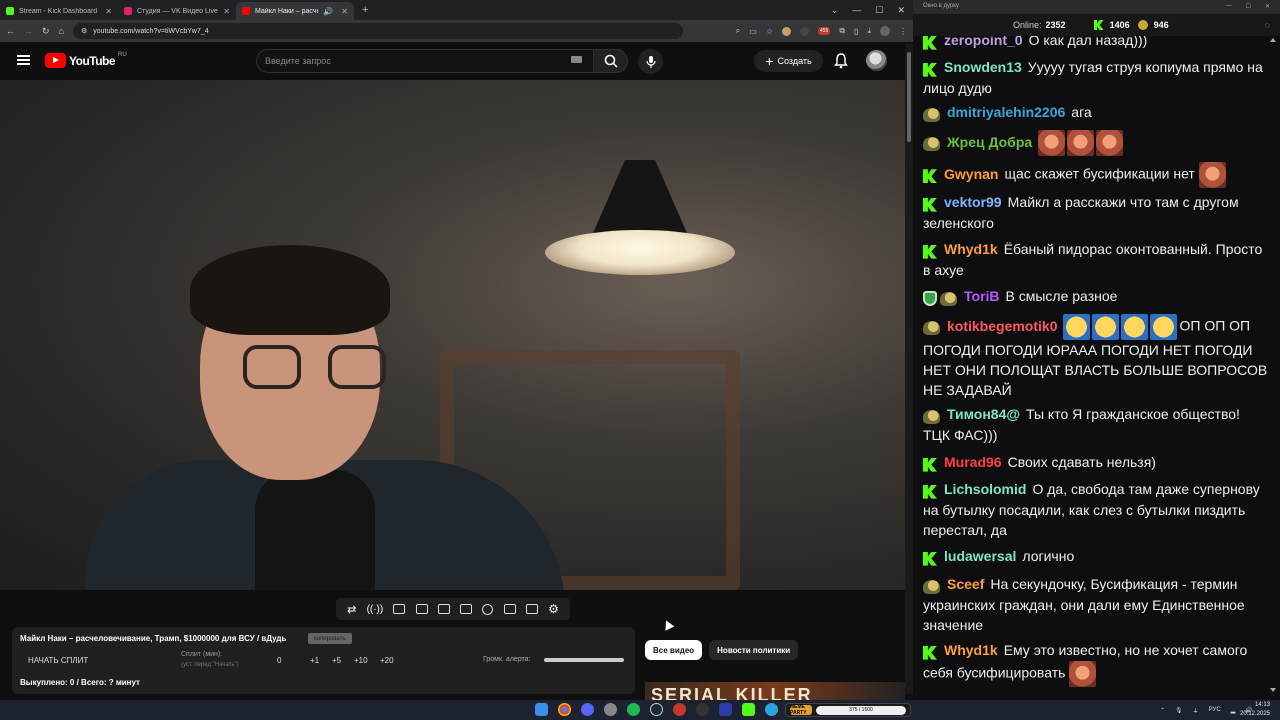  Describe the element at coordinates (1233, 710) in the screenshot. I see `wifi-icon: ▂` at that location.